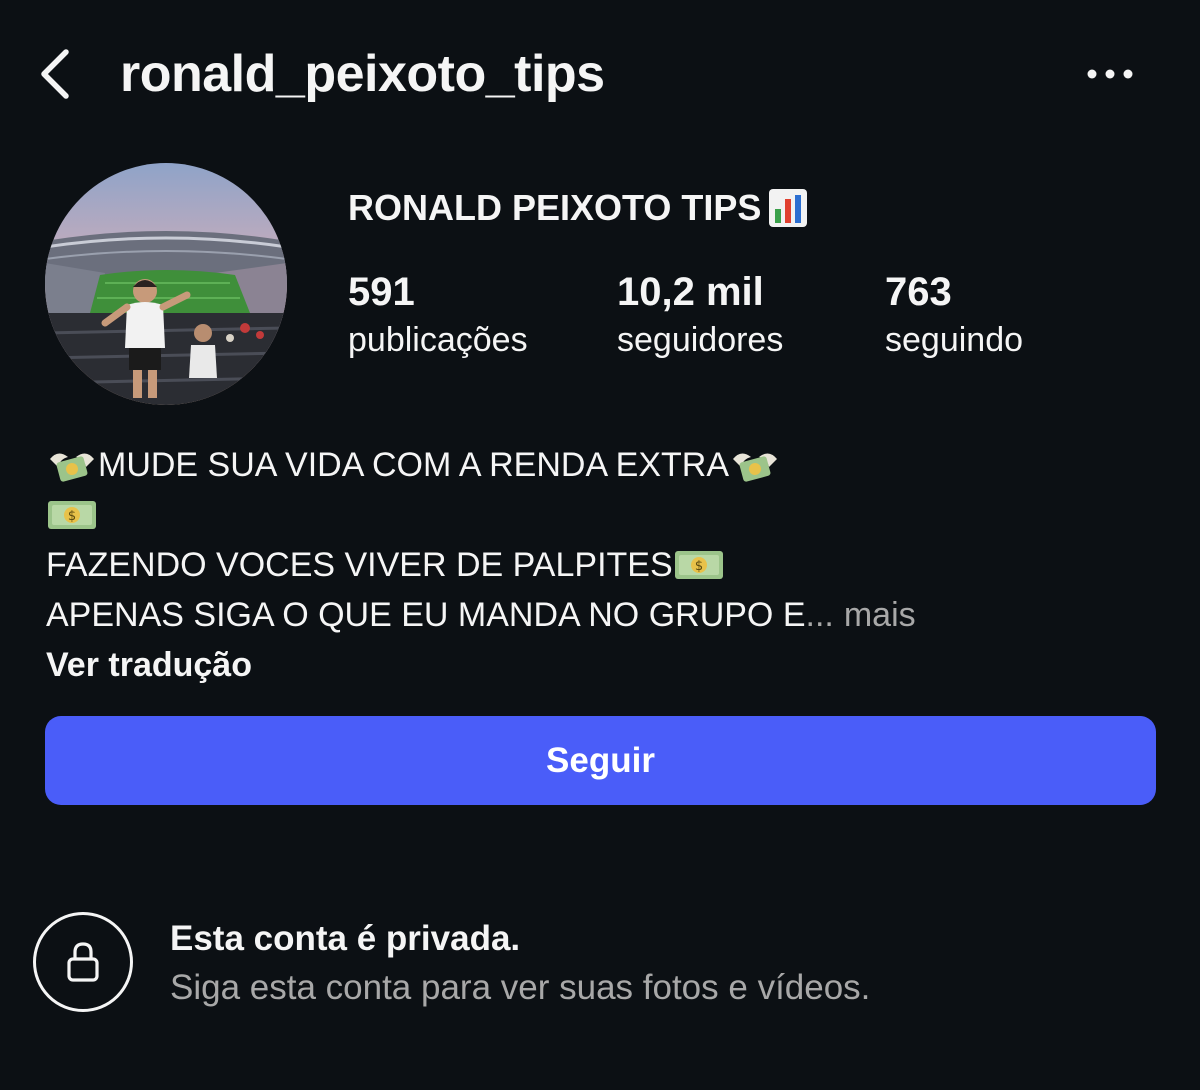  Describe the element at coordinates (438, 316) in the screenshot. I see `stat-publications: 591 publicações` at that location.